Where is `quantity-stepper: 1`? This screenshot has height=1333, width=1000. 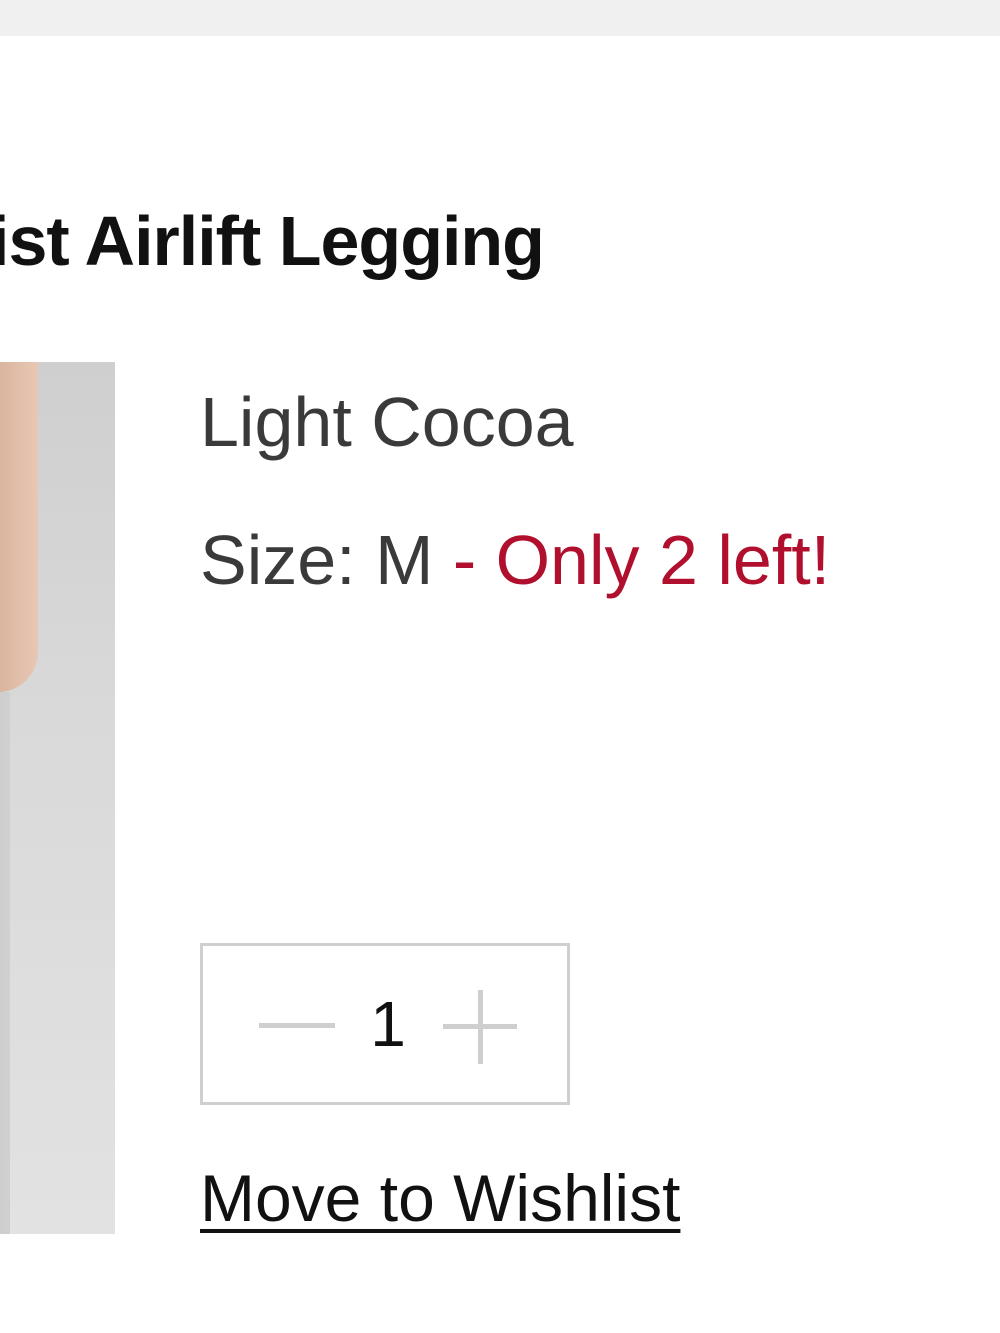
quantity-stepper: 1 is located at coordinates (385, 1024).